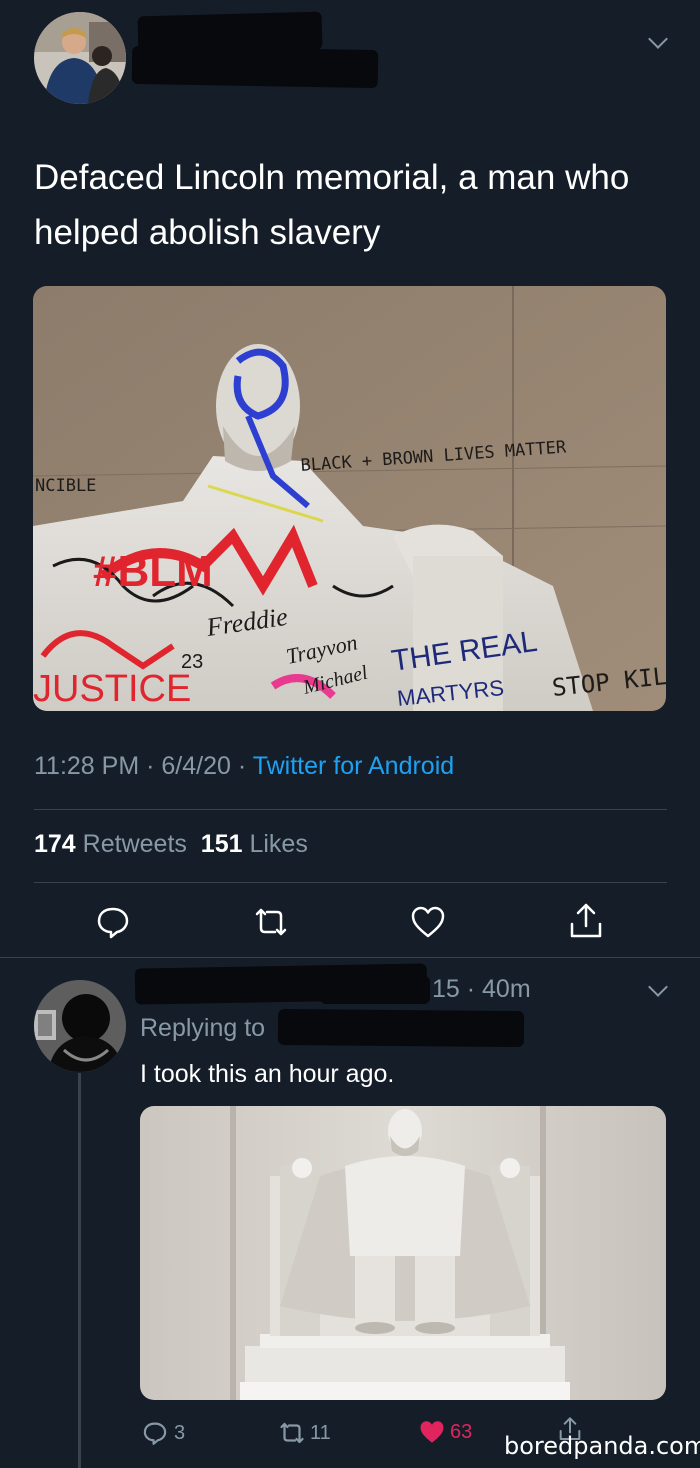 This screenshot has width=700, height=1468. What do you see at coordinates (55, 844) in the screenshot?
I see `retweets-count: 174` at bounding box center [55, 844].